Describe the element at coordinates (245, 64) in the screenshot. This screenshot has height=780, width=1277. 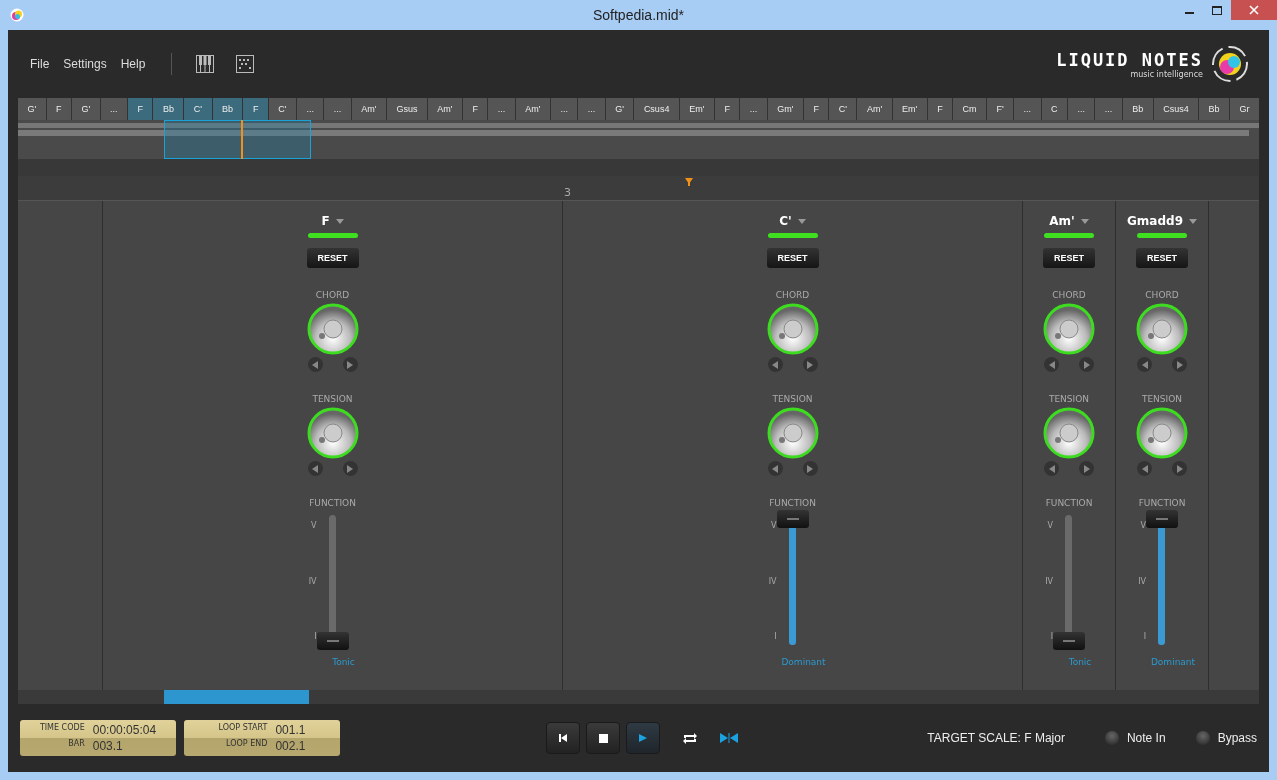
I see `grid-icon` at that location.